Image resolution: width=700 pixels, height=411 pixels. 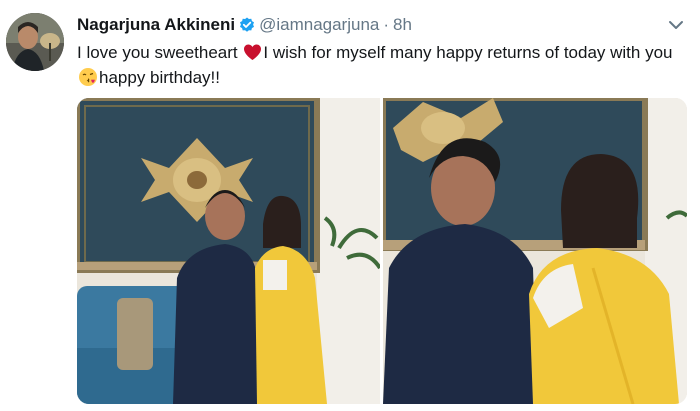 I want to click on face-blowing-kiss-icon, so click(x=88, y=77).